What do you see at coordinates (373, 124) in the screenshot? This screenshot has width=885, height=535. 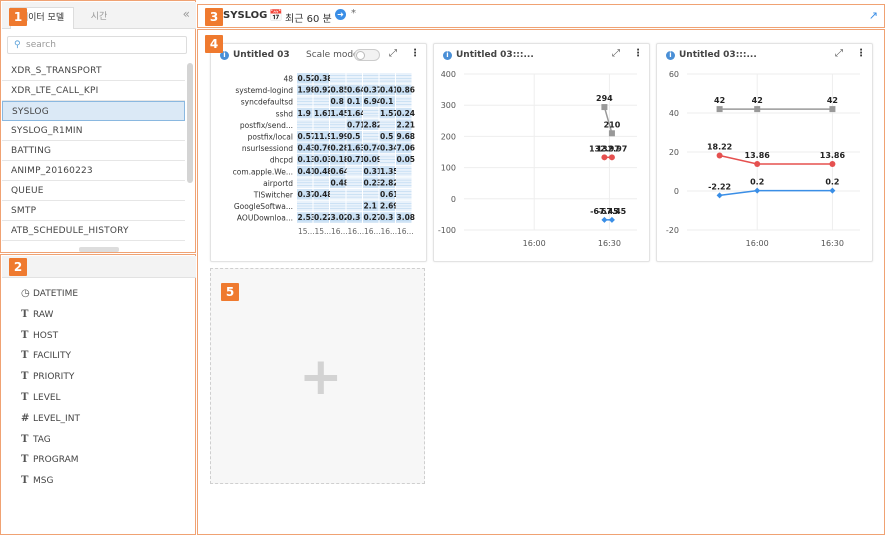 I see `cell-value: 2.82` at bounding box center [373, 124].